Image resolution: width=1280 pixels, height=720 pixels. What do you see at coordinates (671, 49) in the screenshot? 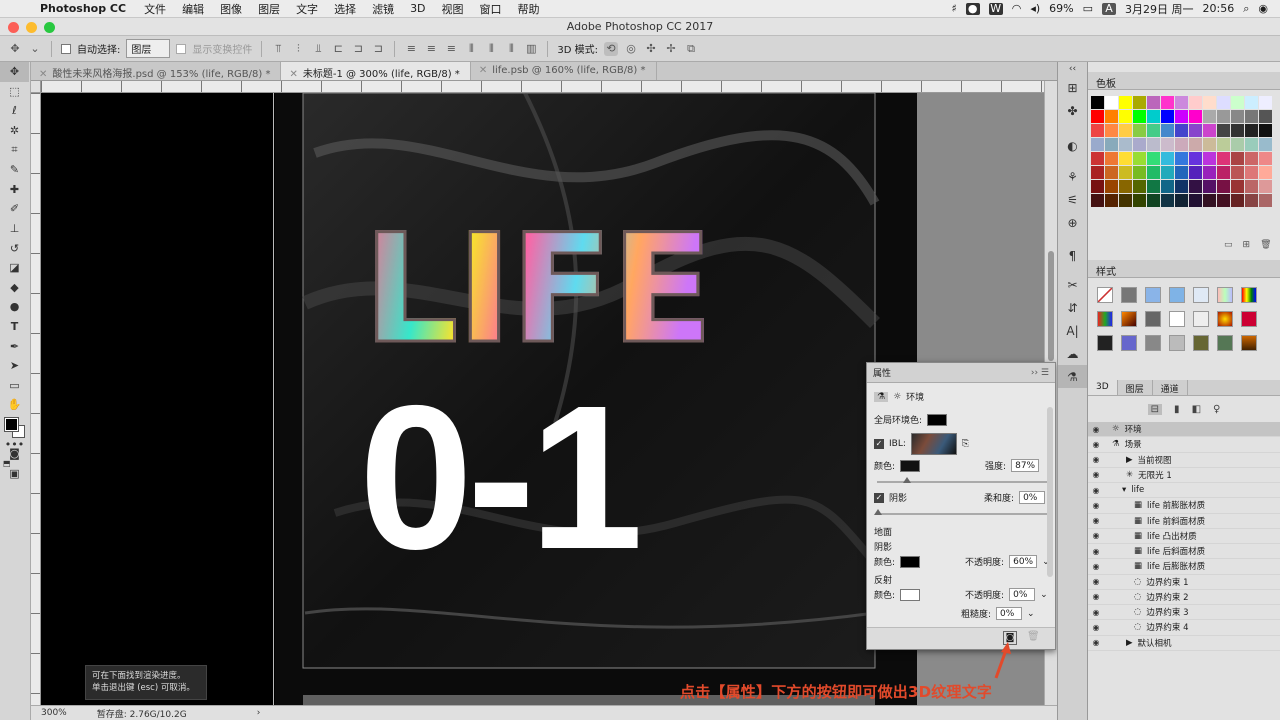
I see `3d-slide-icon: ✢` at bounding box center [671, 49].